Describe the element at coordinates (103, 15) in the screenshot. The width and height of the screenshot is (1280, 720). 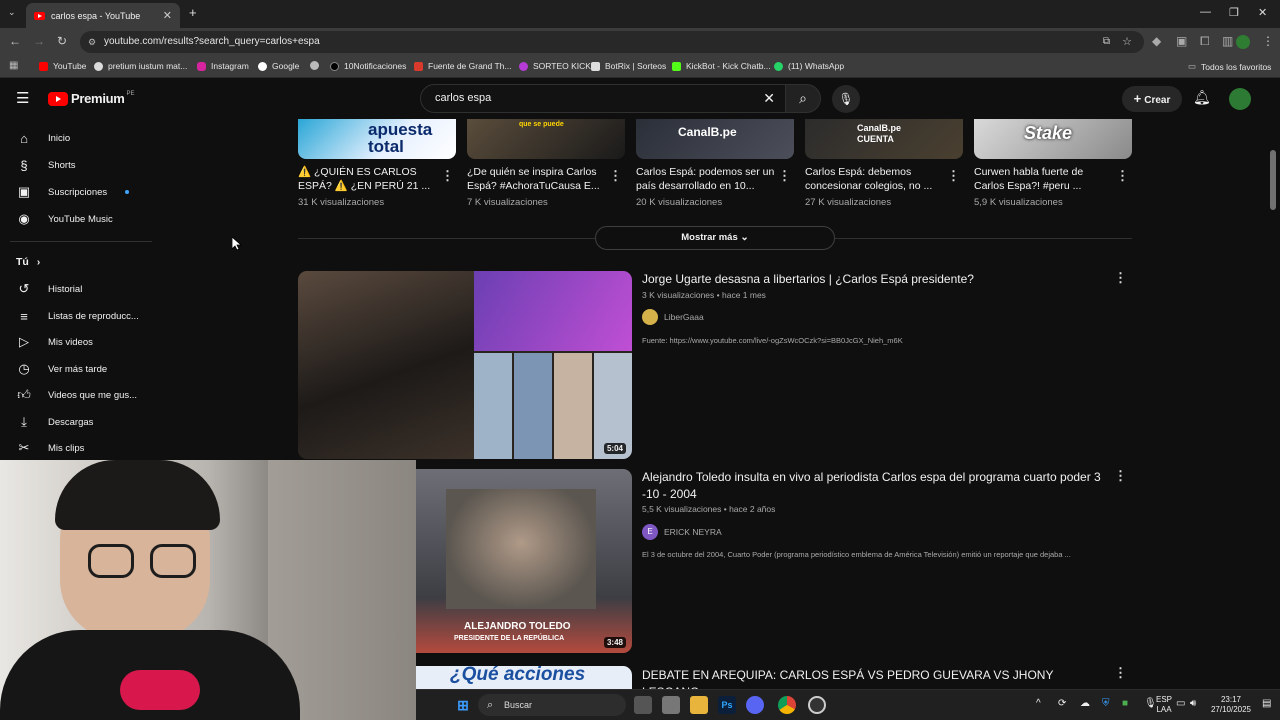
I see `browser-tab: carlos espa - YouTube ✕` at that location.